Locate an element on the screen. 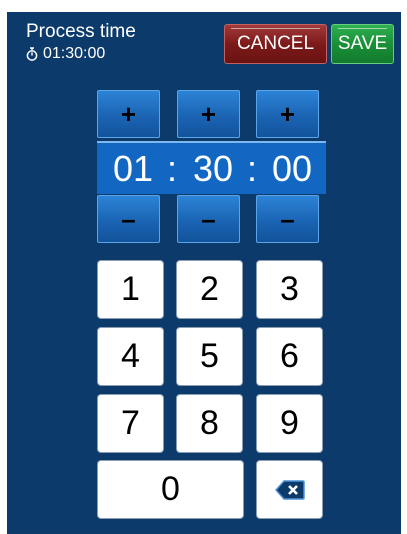 Image resolution: width=407 pixels, height=534 pixels. minutes-decrement-button: – is located at coordinates (208, 219).